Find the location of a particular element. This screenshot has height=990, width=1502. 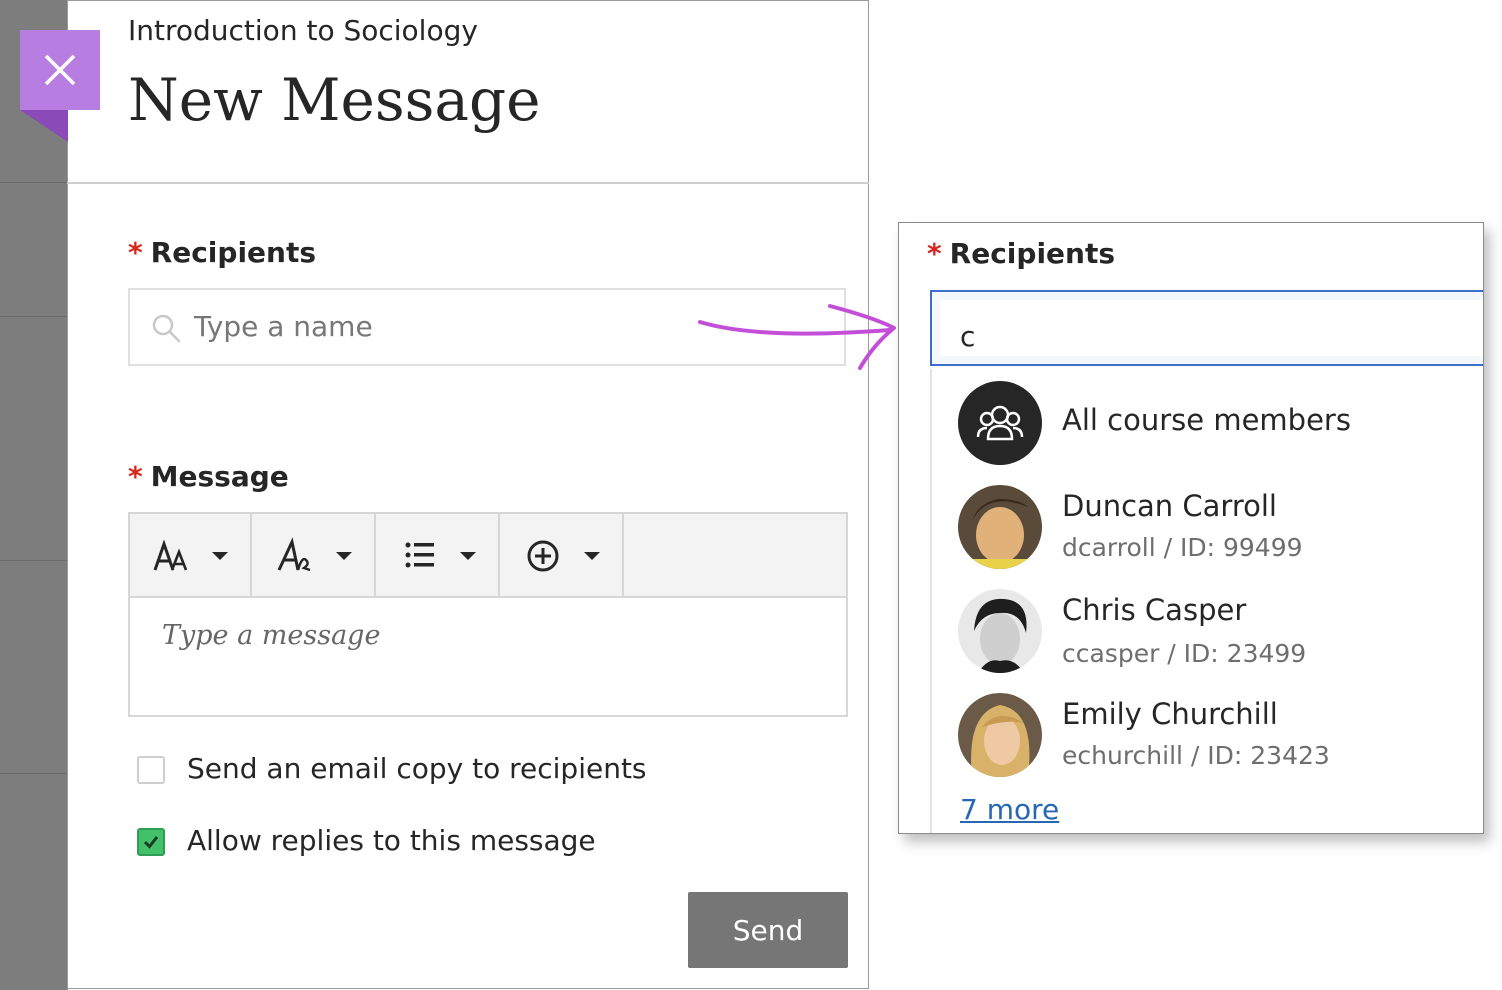

message-label: * Message is located at coordinates (208, 476).